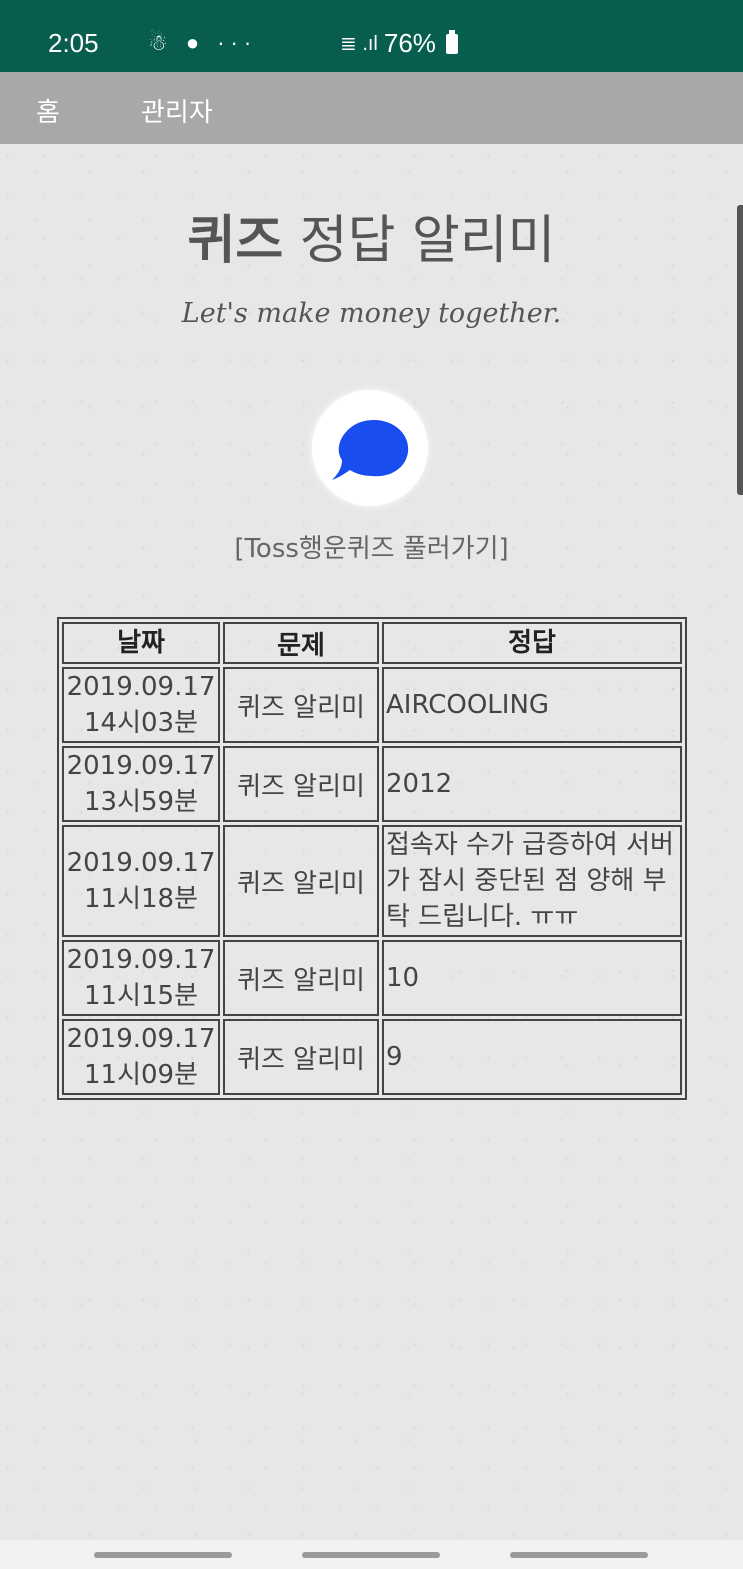 Image resolution: width=743 pixels, height=1569 pixels. What do you see at coordinates (140, 996) in the screenshot?
I see `time-text: 11시15분` at bounding box center [140, 996].